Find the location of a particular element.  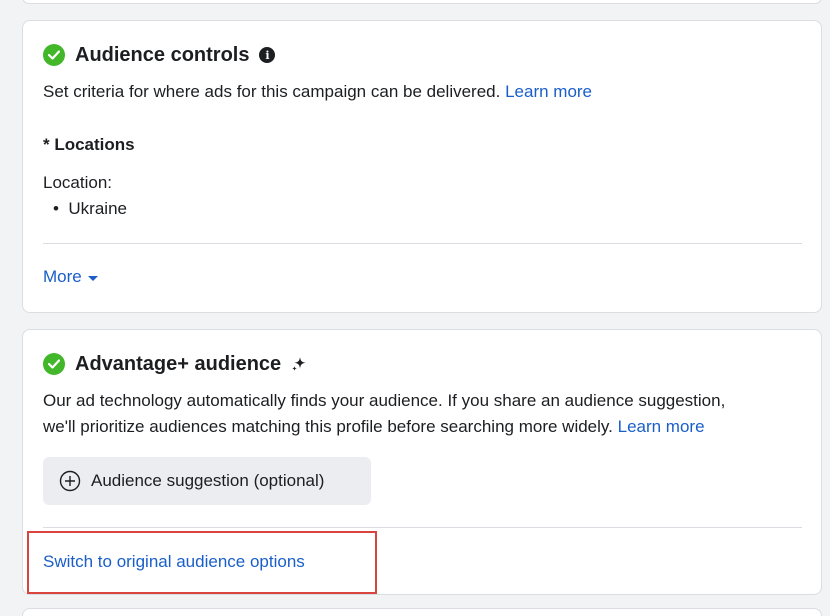

next-card is located at coordinates (422, 612).